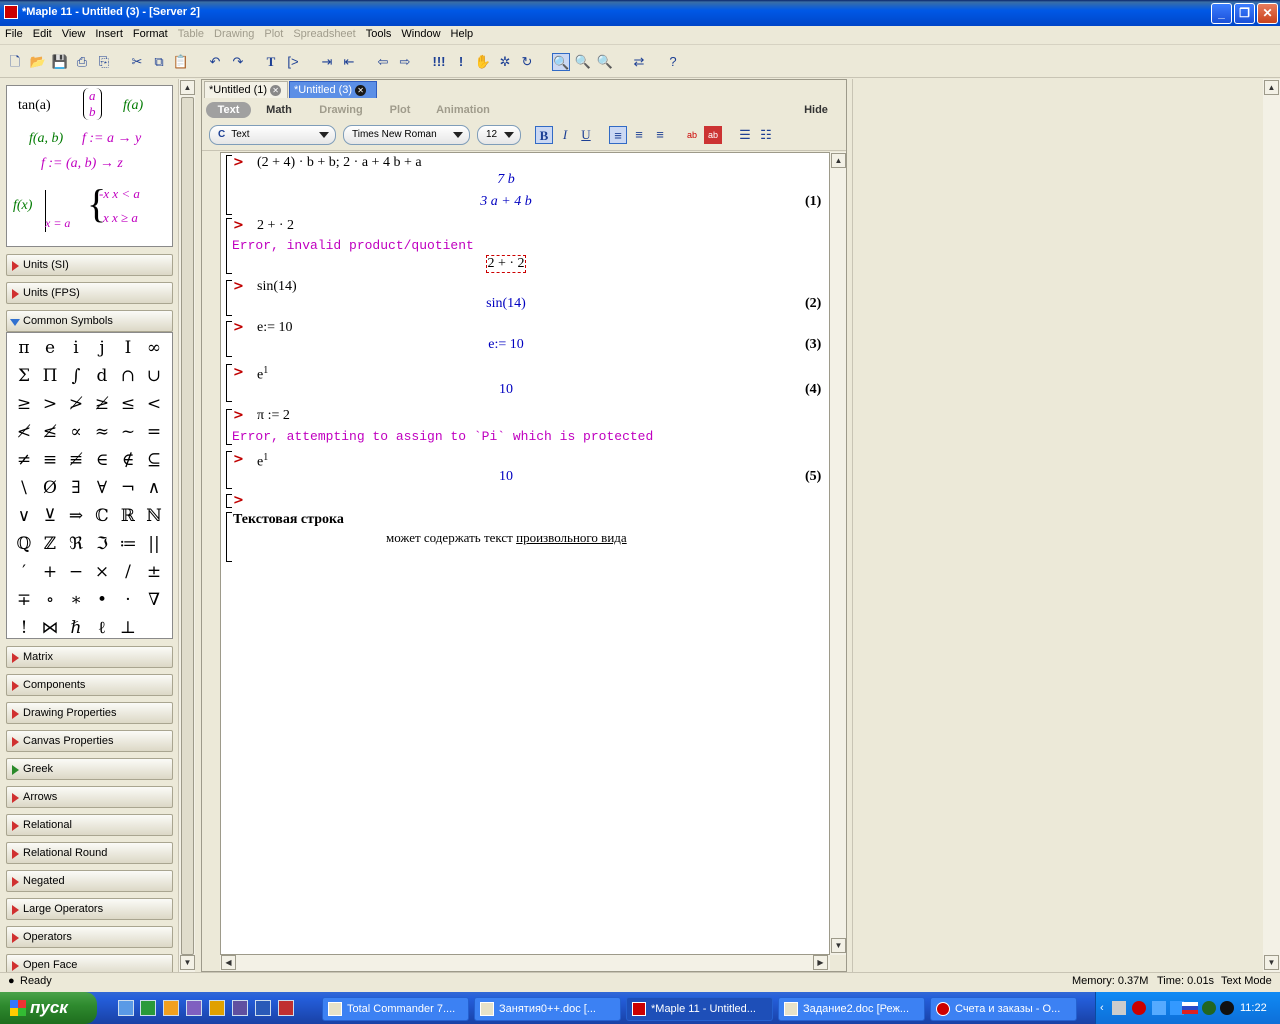 The image size is (1280, 1024). Describe the element at coordinates (76, 544) in the screenshot. I see `symbol-button: ℜ` at that location.